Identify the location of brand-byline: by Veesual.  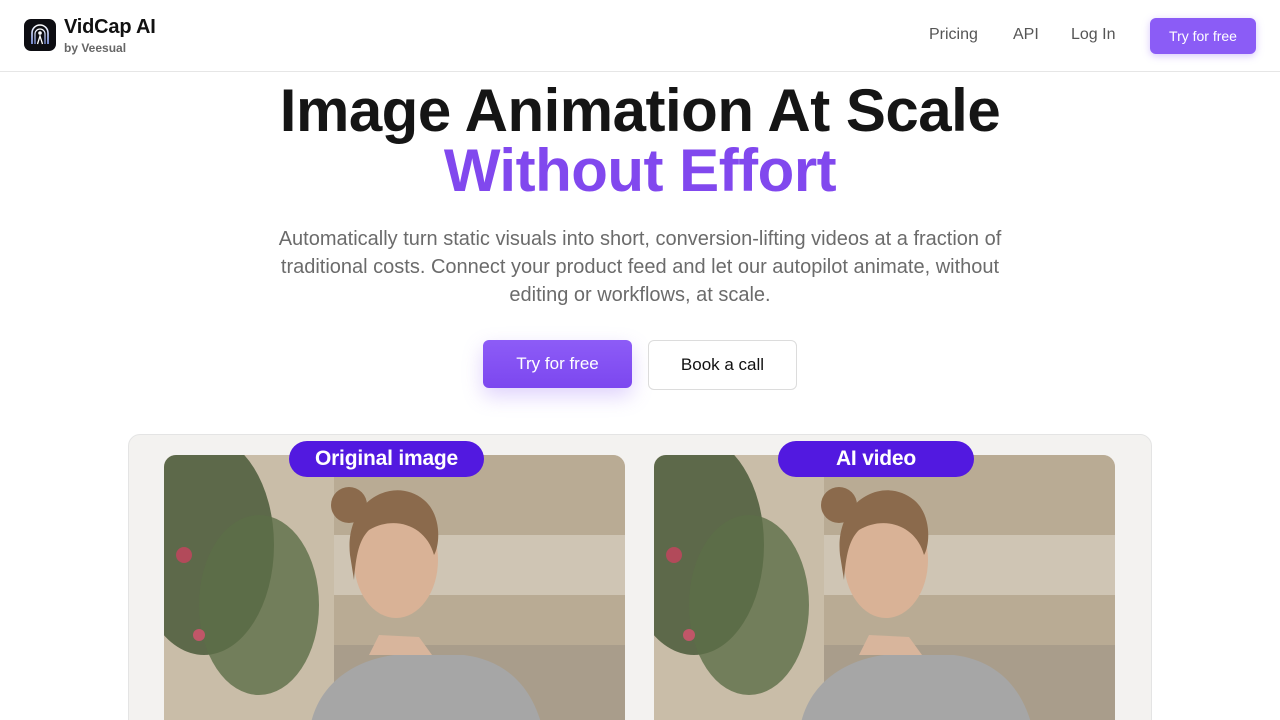
(95, 48).